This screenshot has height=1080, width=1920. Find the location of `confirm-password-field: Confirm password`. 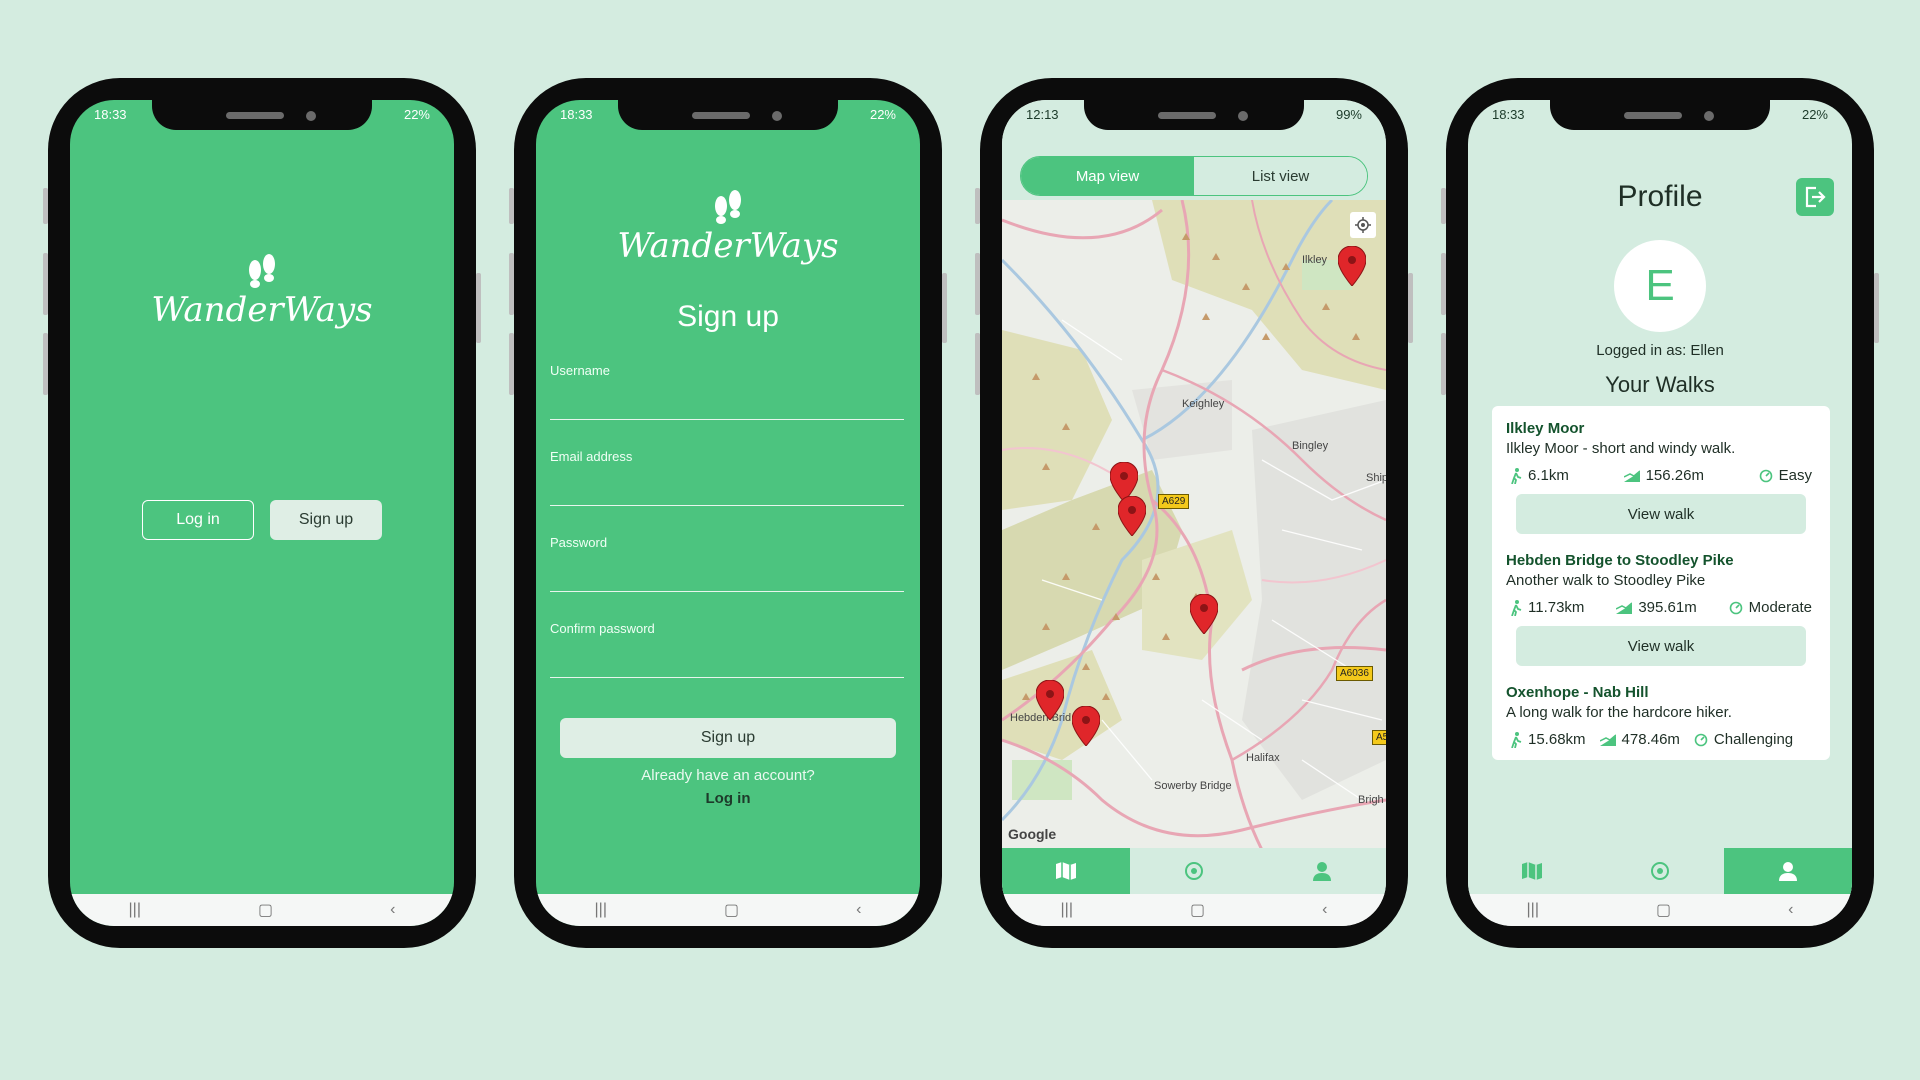

confirm-password-field: Confirm password is located at coordinates (727, 649).